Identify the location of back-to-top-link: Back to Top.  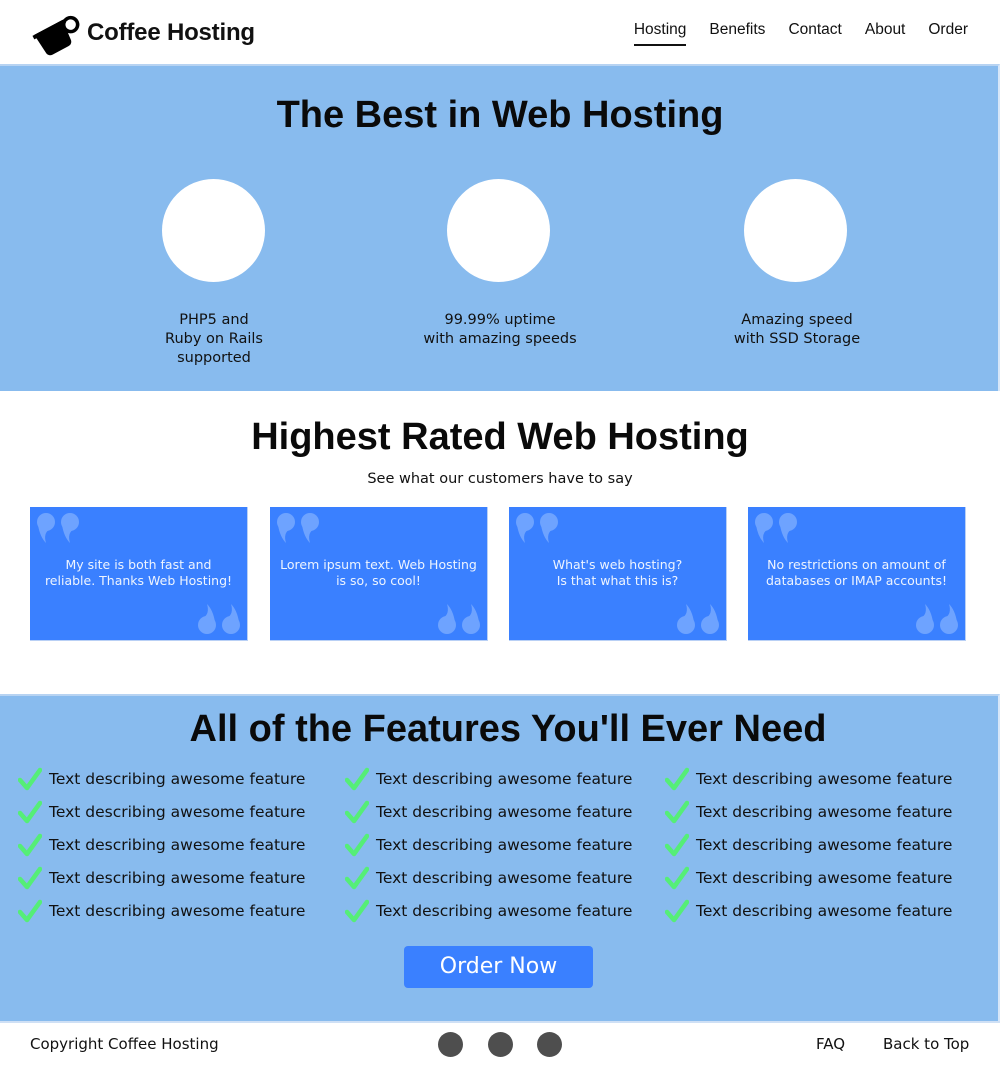
(926, 1044).